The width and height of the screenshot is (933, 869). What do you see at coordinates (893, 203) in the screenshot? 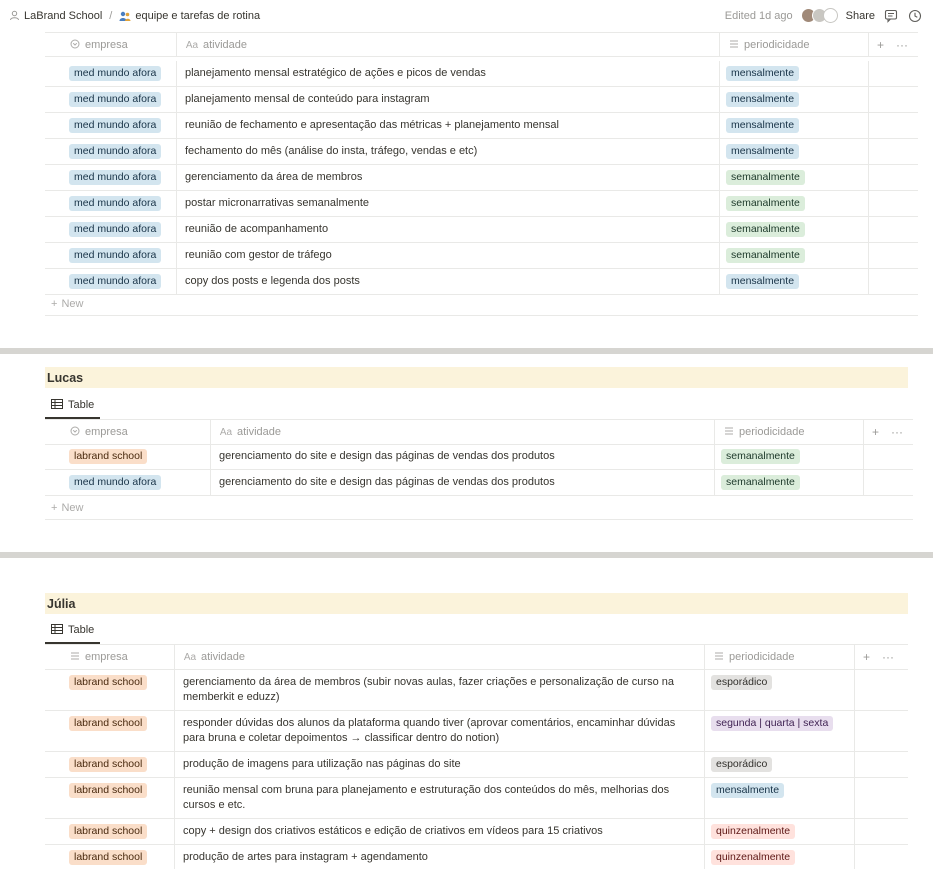
I see `cell-empty` at bounding box center [893, 203].